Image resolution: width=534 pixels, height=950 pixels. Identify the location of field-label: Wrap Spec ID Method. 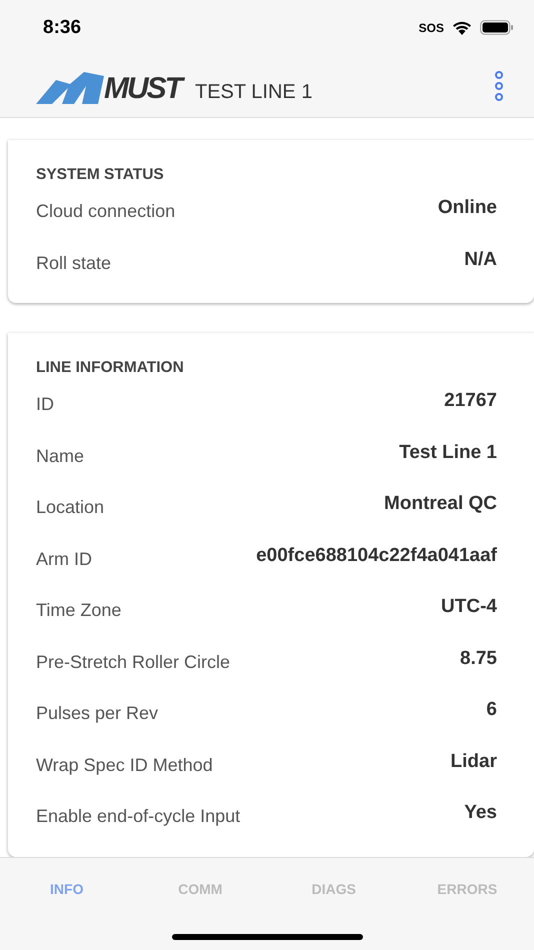
(124, 765).